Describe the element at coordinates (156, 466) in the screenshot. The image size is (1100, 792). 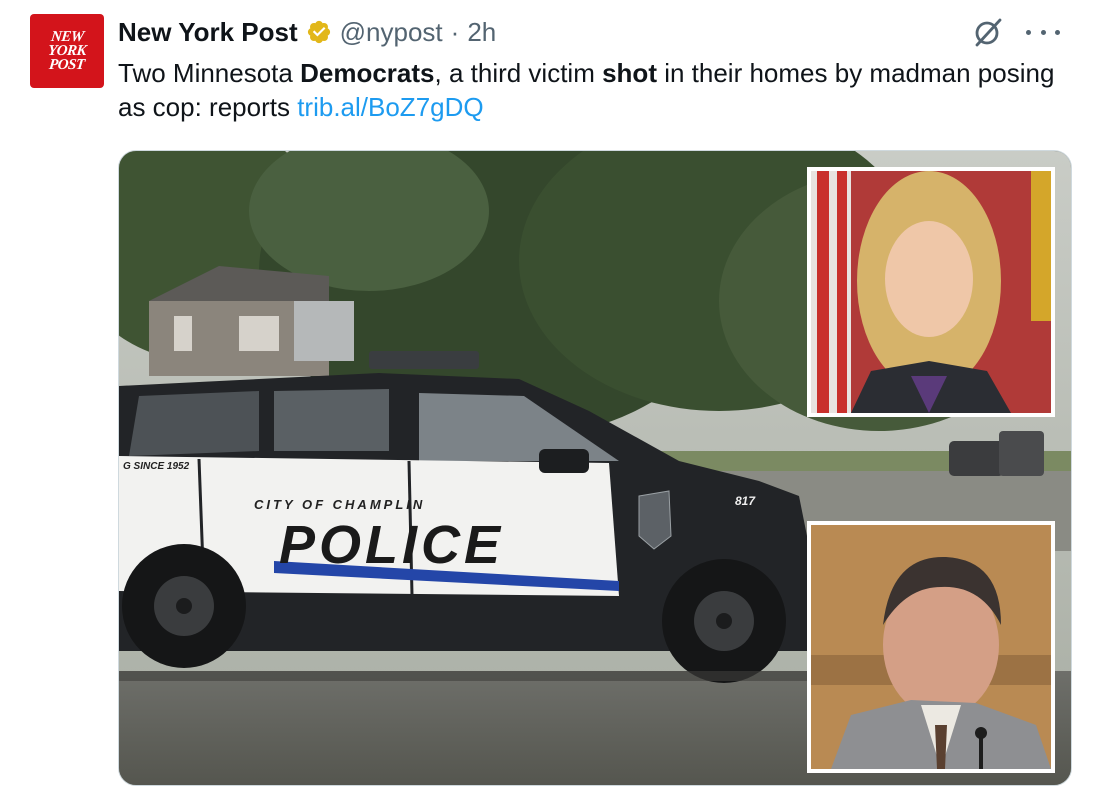
I see `car-since-text: G SINCE 1952` at that location.